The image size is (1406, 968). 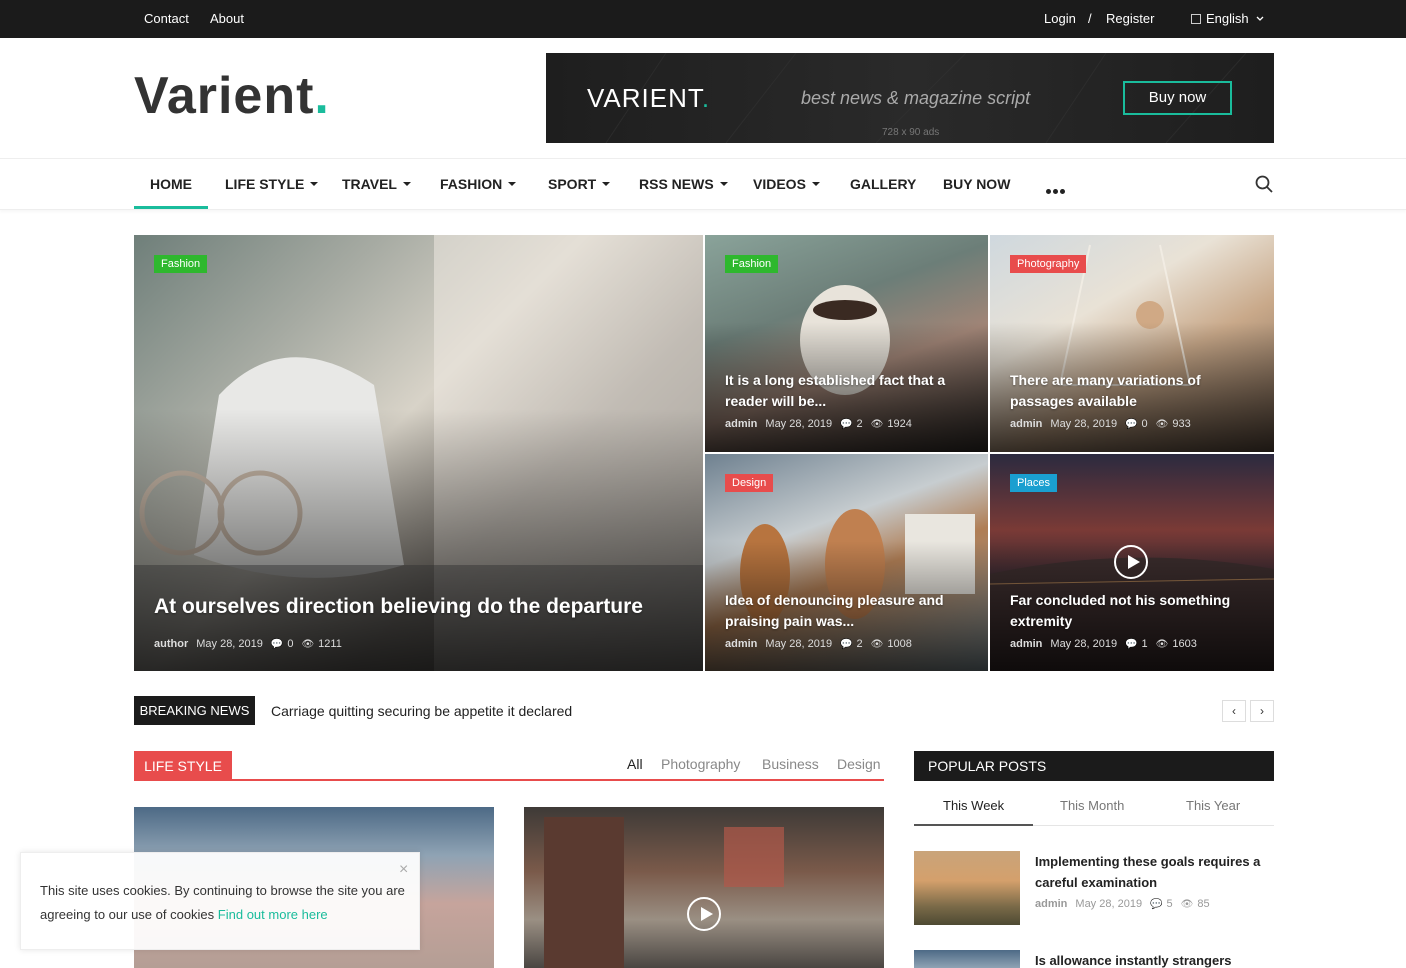 I want to click on post-author: author, so click(x=171, y=644).